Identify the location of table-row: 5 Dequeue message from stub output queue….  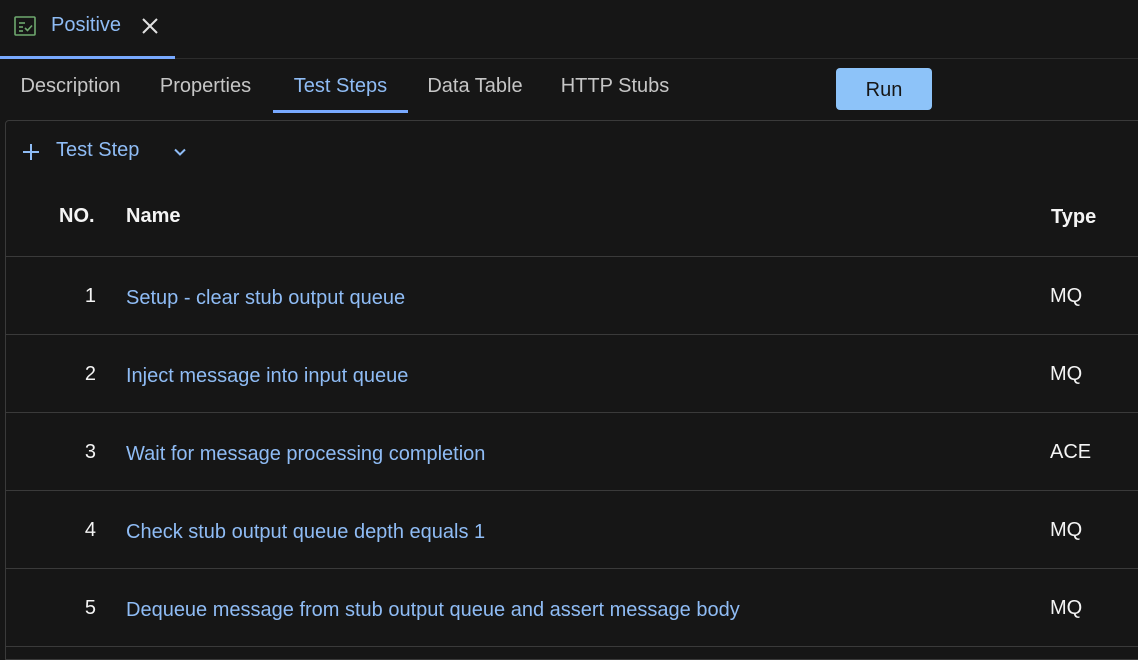
(572, 608).